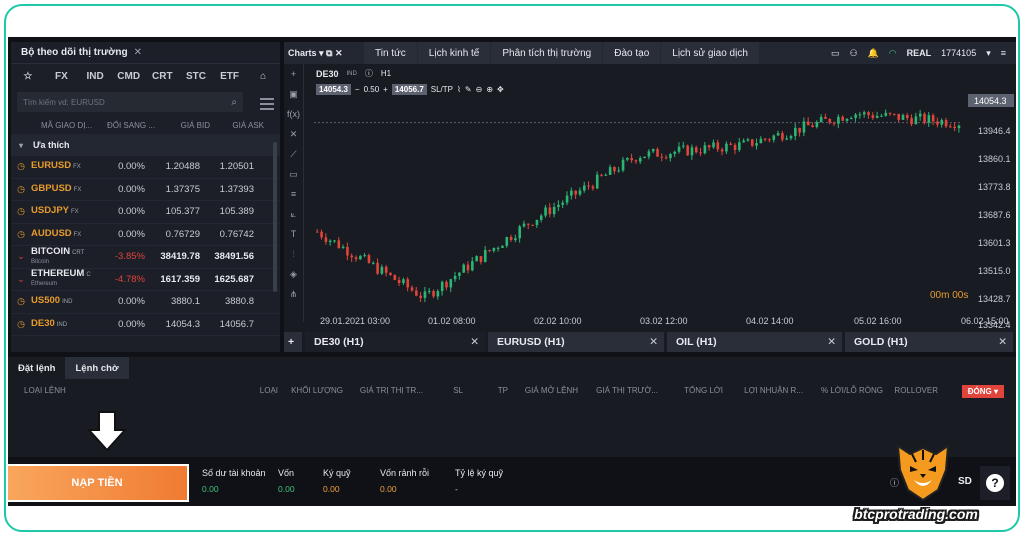 The height and width of the screenshot is (536, 1024). Describe the element at coordinates (929, 342) in the screenshot. I see `chart-tab-gold: GOLD (H1) ✕` at that location.